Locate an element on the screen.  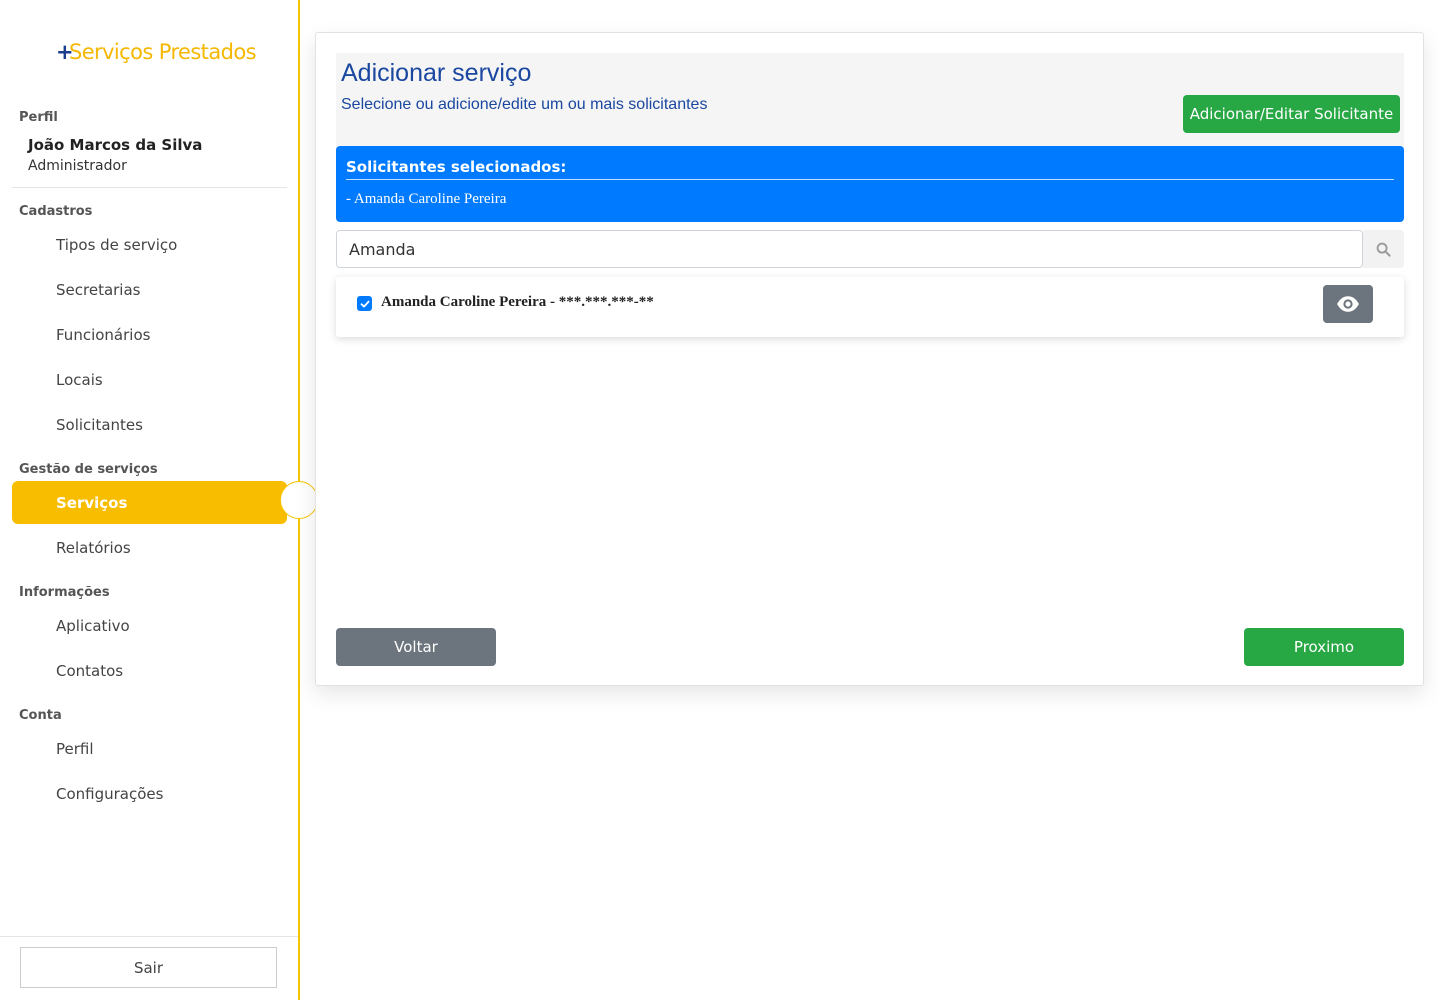
sidebar-item-relatorios: Relatórios is located at coordinates (93, 548).